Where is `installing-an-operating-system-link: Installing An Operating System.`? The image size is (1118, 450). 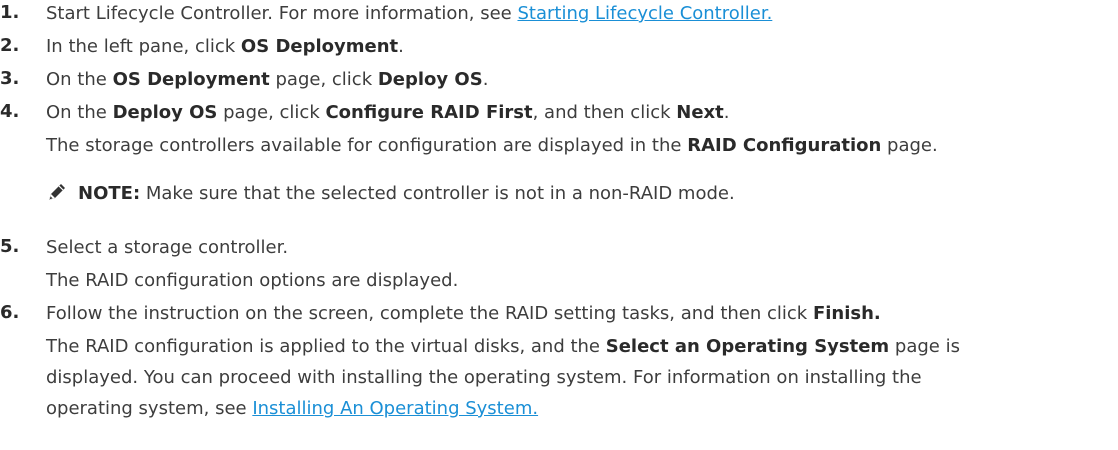 installing-an-operating-system-link: Installing An Operating System. is located at coordinates (395, 408).